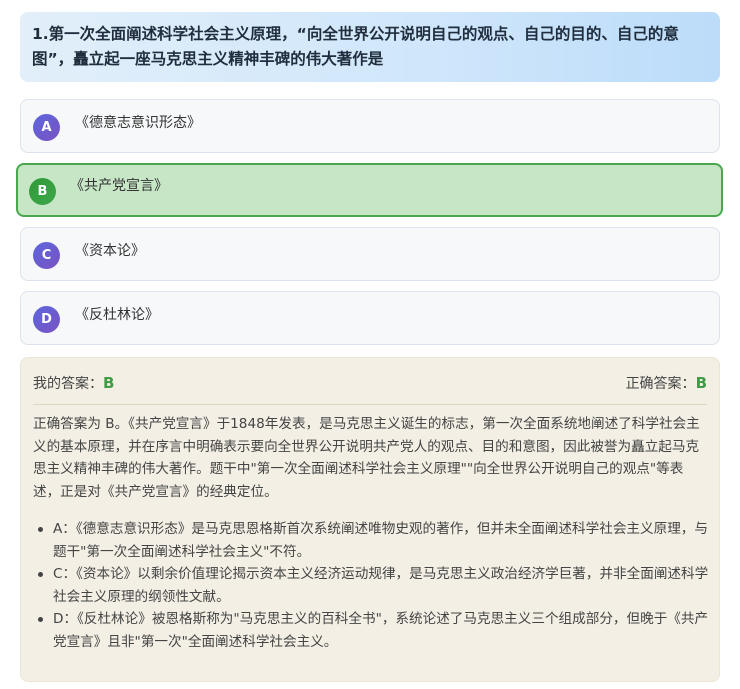  I want to click on option-label: 《资本论》, so click(110, 251).